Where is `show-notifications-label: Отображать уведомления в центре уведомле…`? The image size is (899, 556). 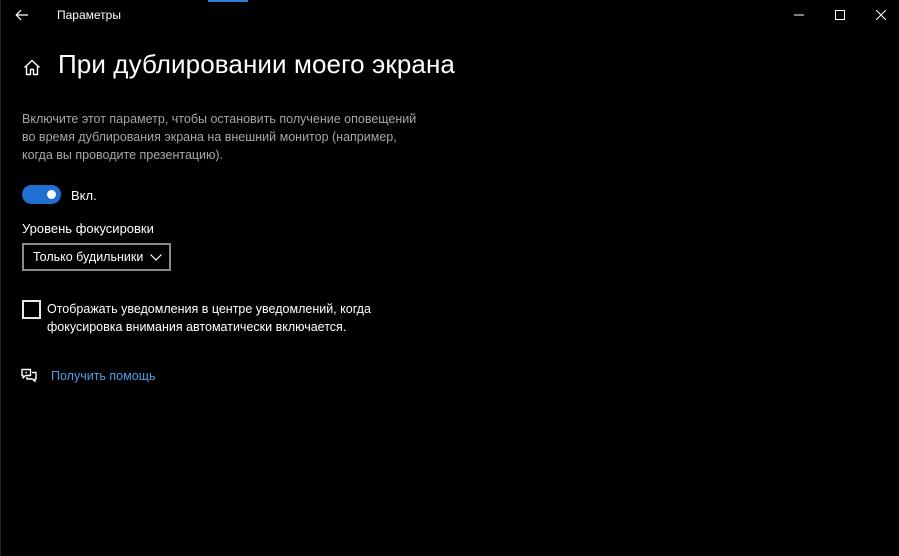
show-notifications-label: Отображать уведомления в центре уведомле… is located at coordinates (209, 318).